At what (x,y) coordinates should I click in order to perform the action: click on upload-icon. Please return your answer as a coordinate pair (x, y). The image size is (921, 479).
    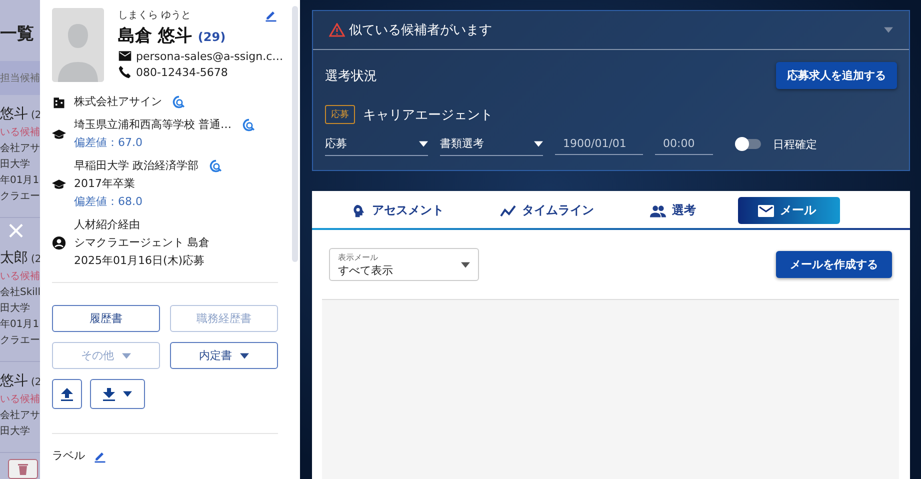
    Looking at the image, I should click on (67, 394).